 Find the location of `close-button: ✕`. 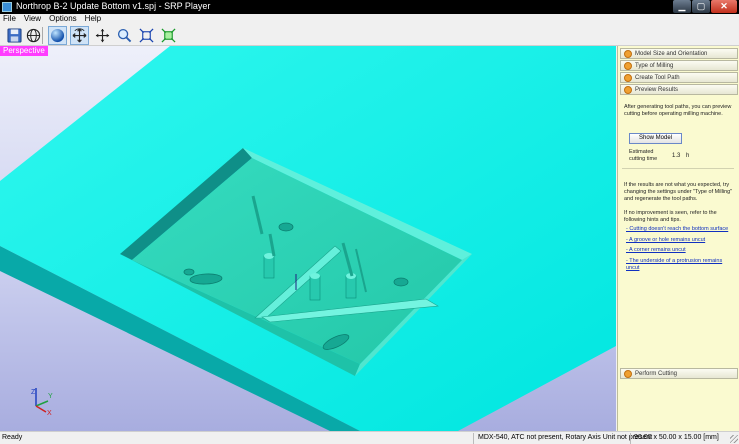

close-button: ✕ is located at coordinates (724, 6).